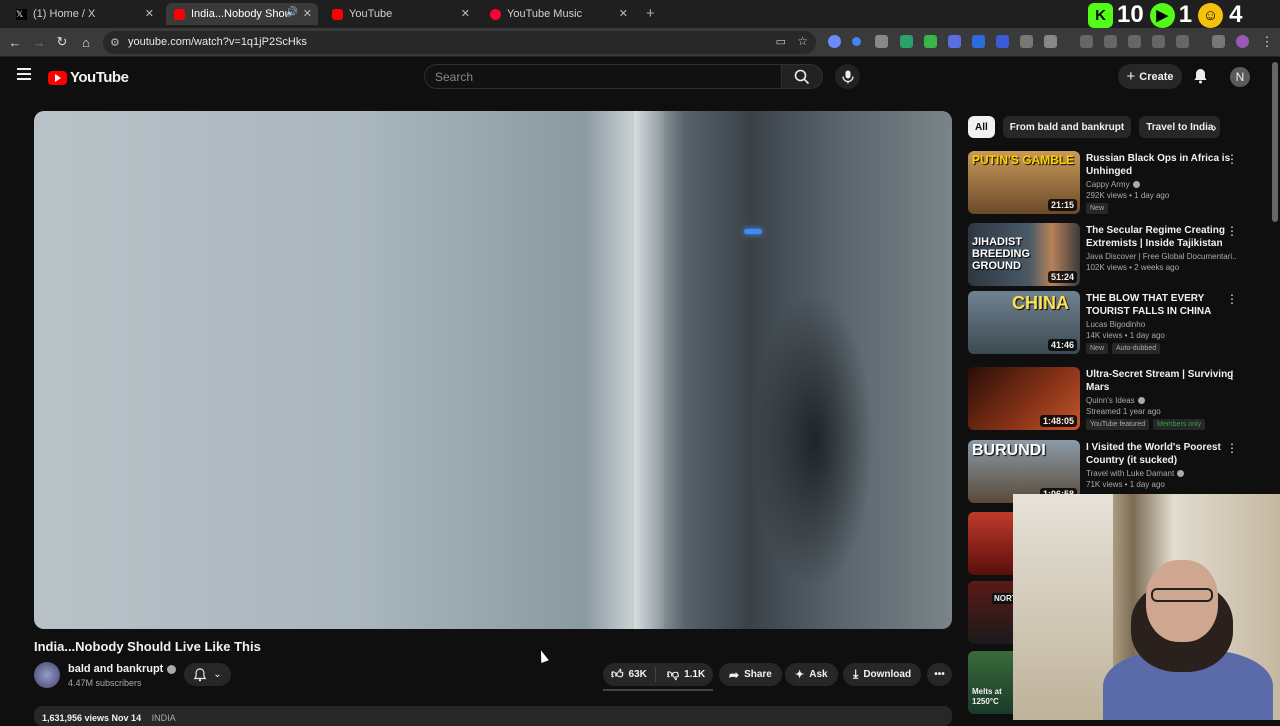 The width and height of the screenshot is (1280, 726). I want to click on channel-name-row: bald and bankrupt, so click(122, 669).